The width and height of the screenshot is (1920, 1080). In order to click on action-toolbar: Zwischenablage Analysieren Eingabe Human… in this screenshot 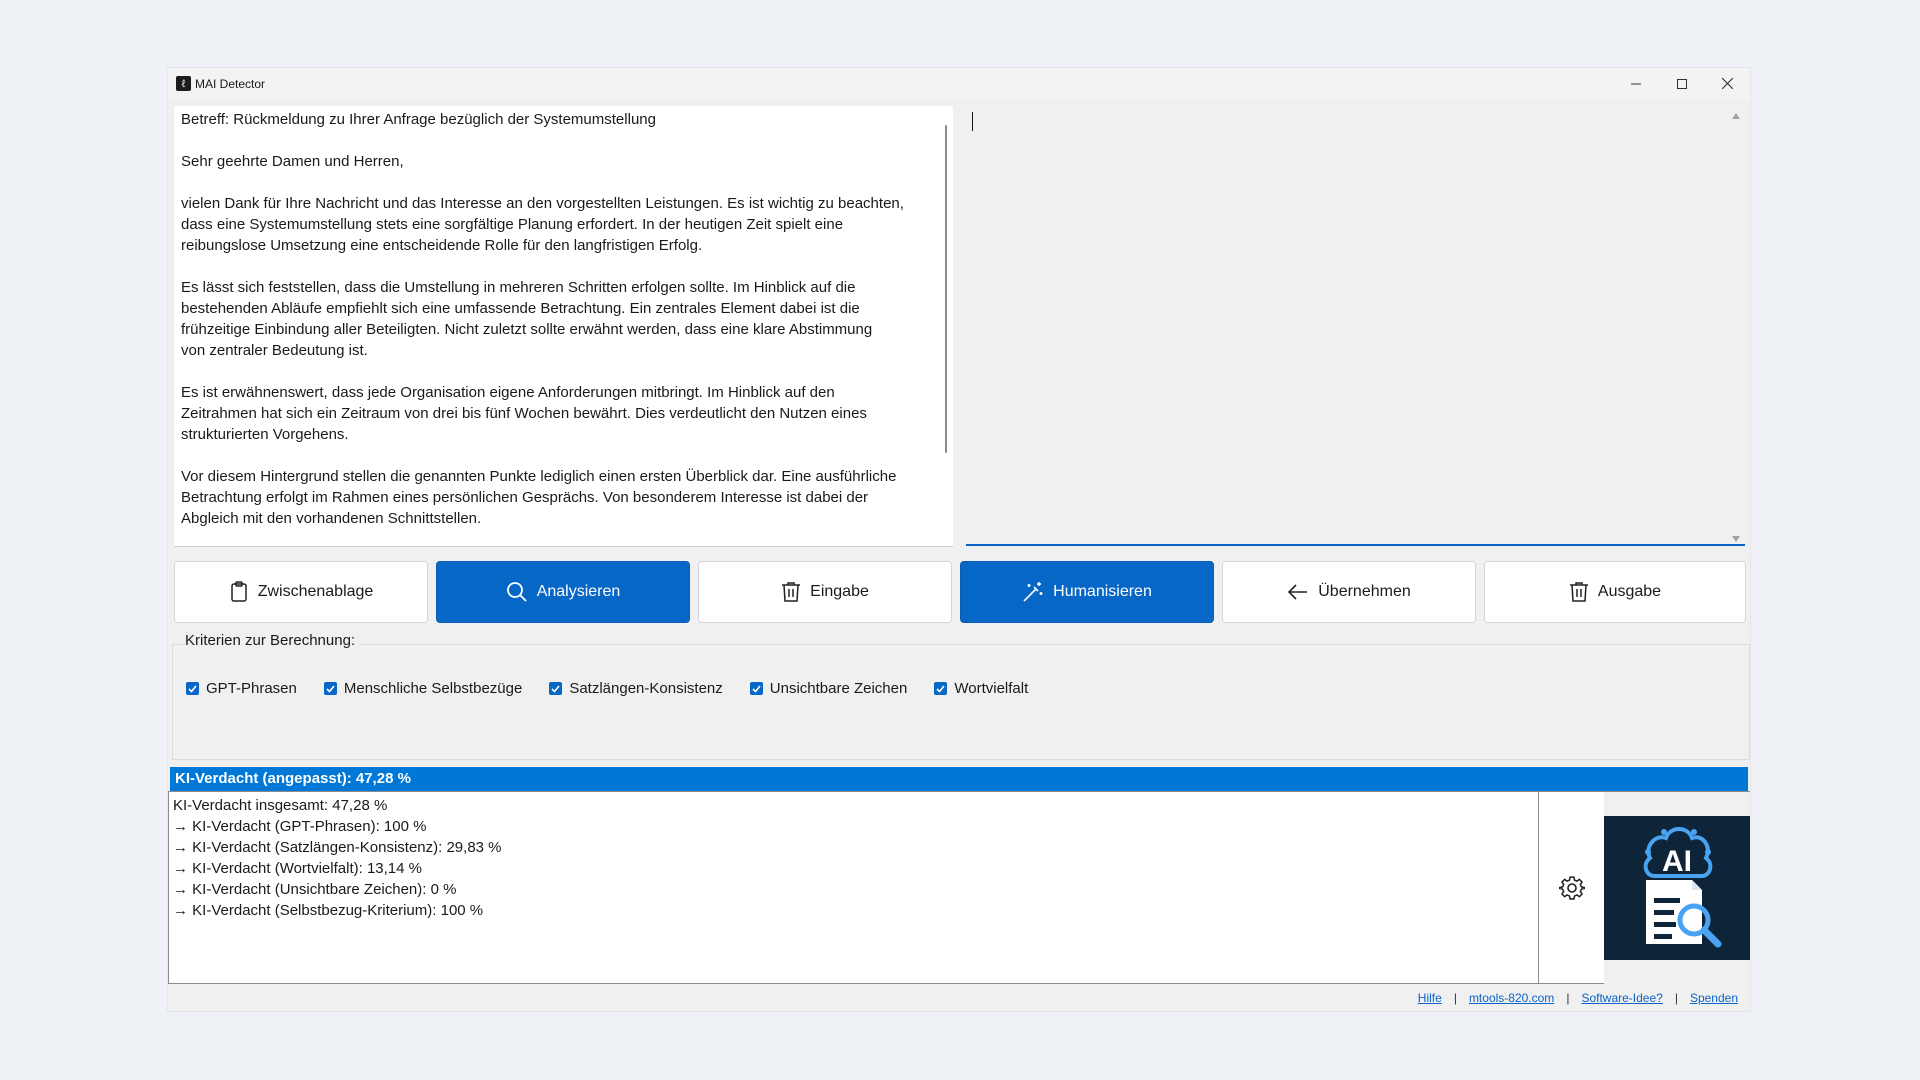, I will do `click(960, 592)`.